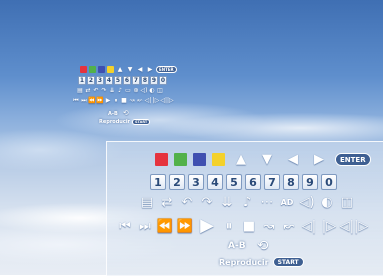 The width and height of the screenshot is (383, 276). What do you see at coordinates (251, 246) in the screenshot?
I see `ab-row: A-B ⟲` at bounding box center [251, 246].